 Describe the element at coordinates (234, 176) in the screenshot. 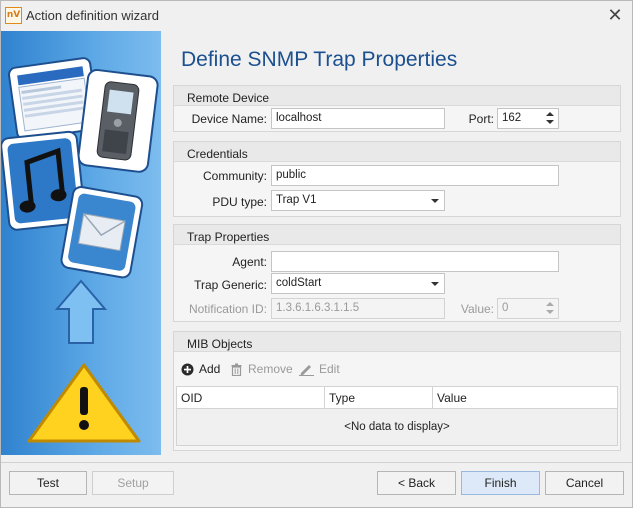

I see `community-label: Community:` at that location.